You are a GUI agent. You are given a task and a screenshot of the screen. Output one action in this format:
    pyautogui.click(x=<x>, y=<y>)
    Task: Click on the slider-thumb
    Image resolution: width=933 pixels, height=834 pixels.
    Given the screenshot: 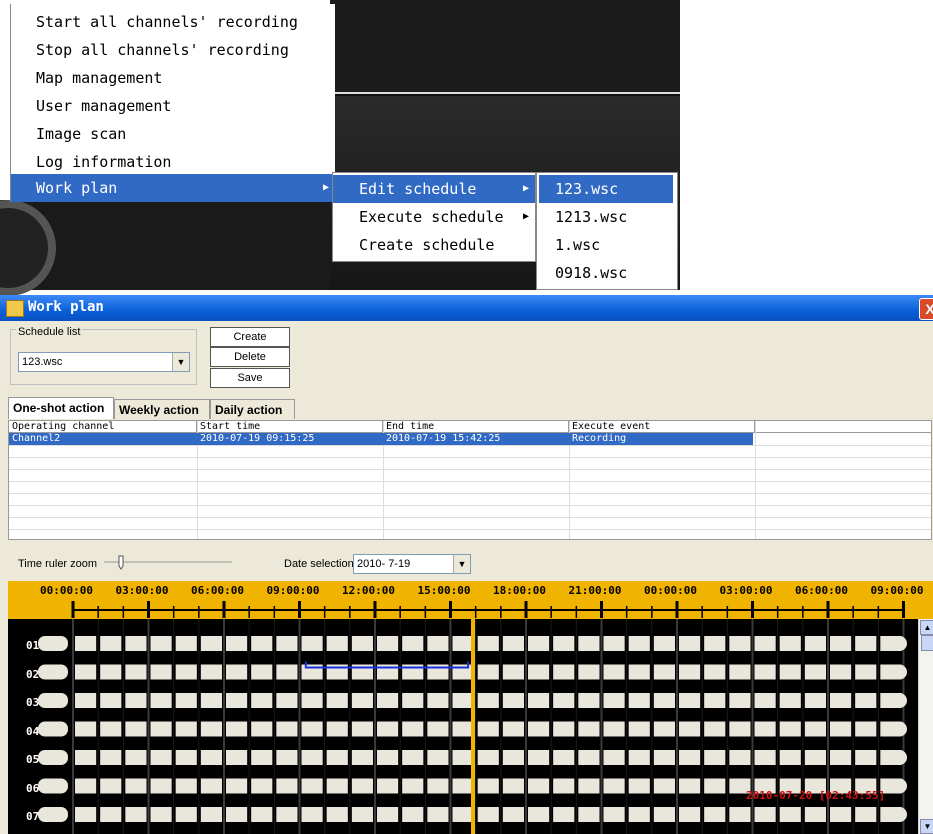 What is the action you would take?
    pyautogui.click(x=121, y=562)
    